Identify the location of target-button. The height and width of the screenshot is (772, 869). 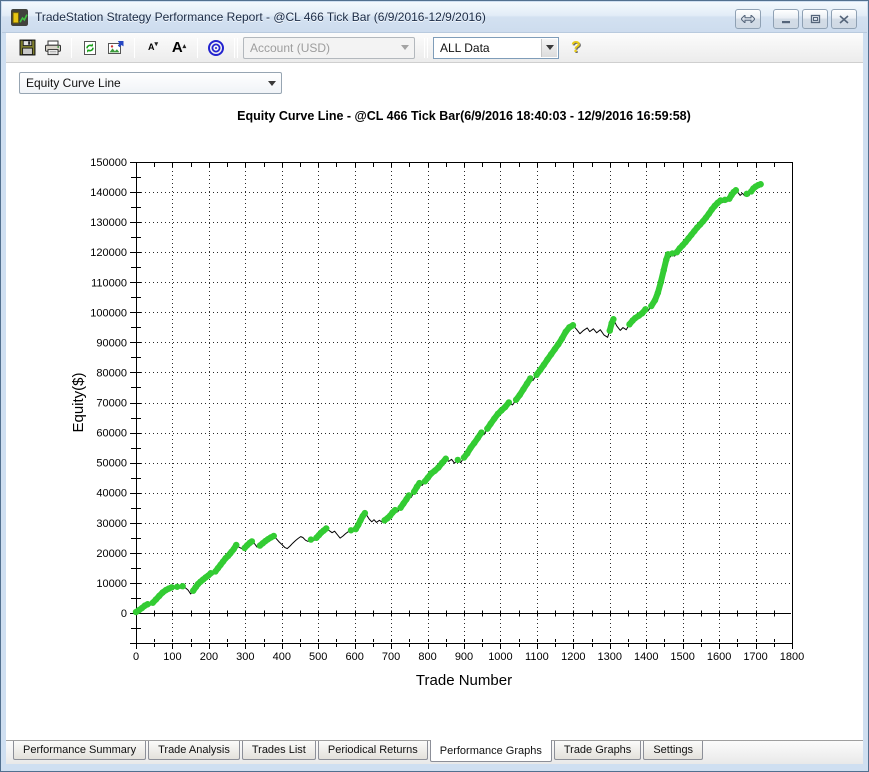
(216, 48).